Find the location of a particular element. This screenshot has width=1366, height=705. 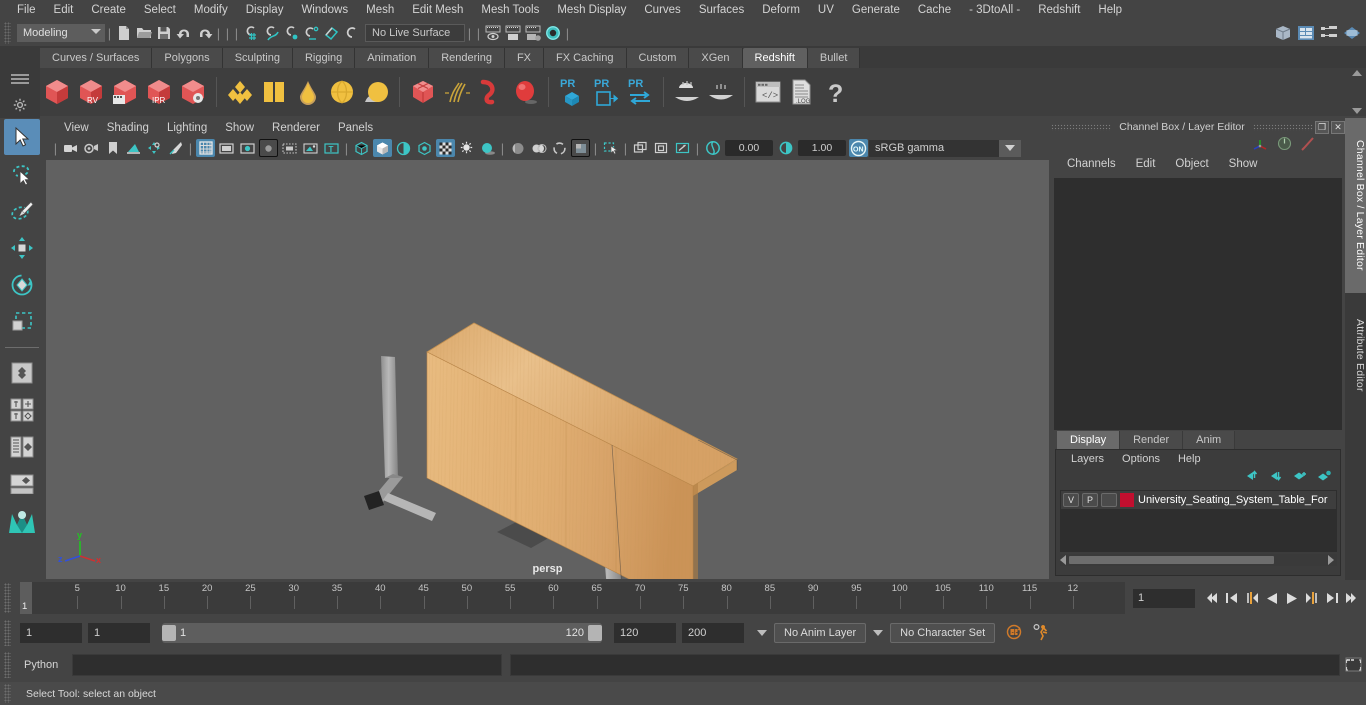

xray-active-icon is located at coordinates (640, 148).